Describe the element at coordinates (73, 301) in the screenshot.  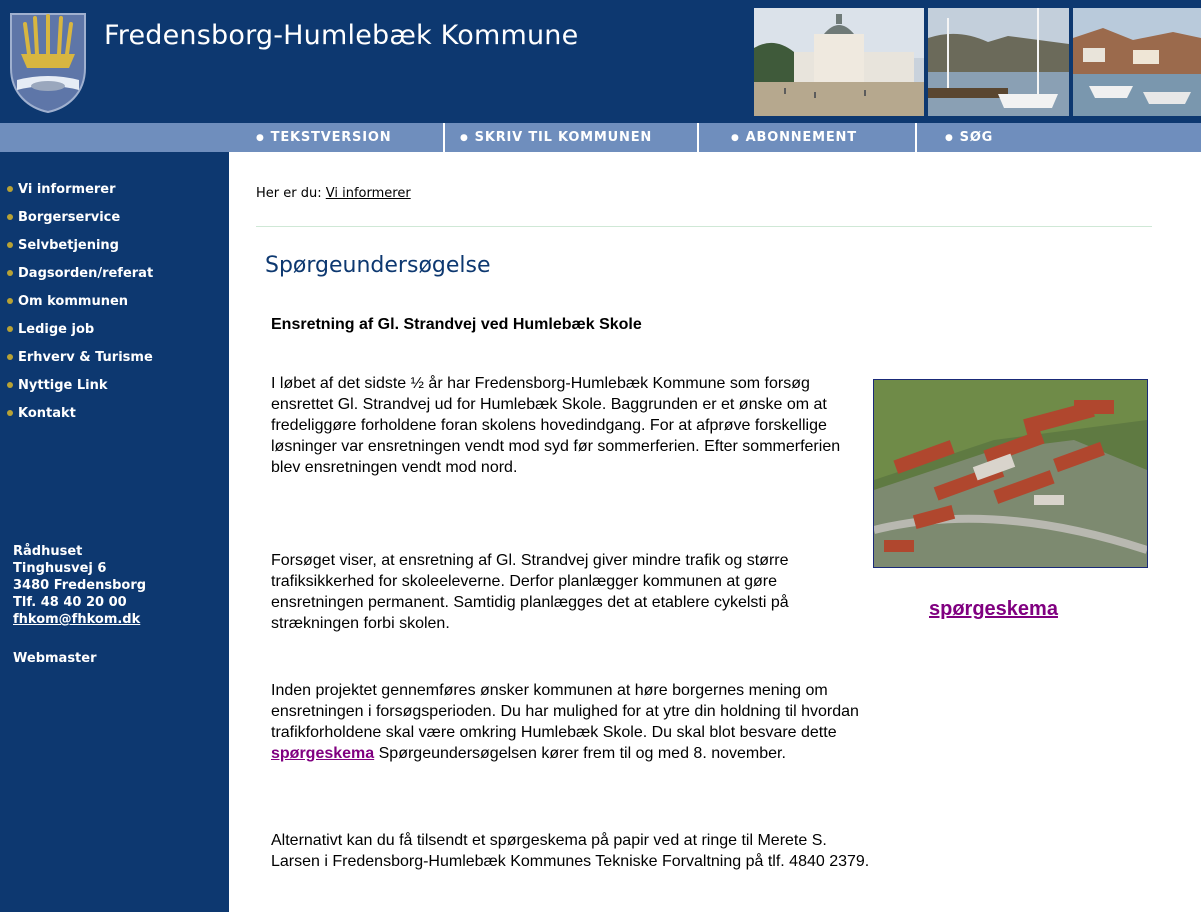
I see `sidebar-item-label: Om kommunen` at that location.